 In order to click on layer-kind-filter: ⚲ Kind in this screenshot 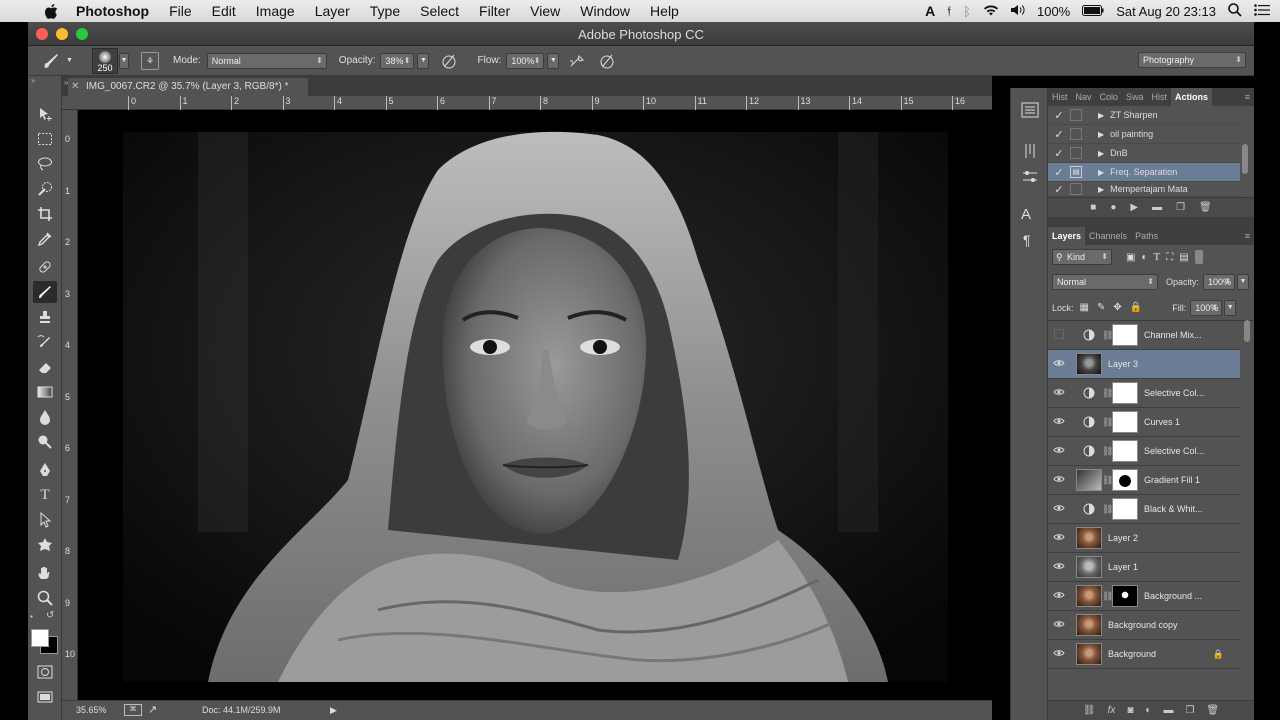, I will do `click(1082, 257)`.